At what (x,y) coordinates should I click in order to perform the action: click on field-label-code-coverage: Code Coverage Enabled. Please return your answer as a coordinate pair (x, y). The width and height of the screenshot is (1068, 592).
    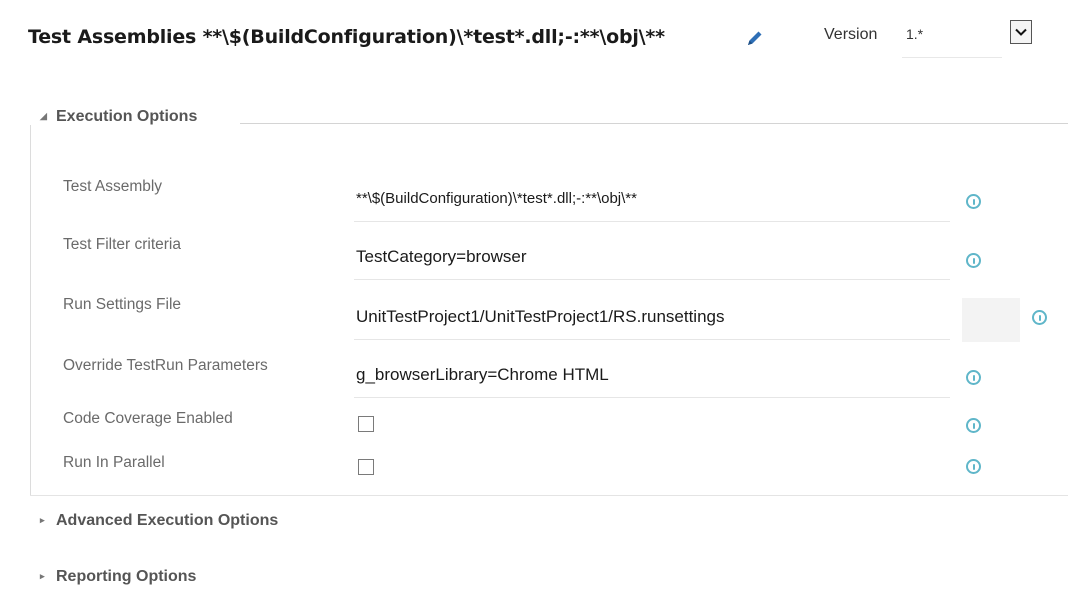
    Looking at the image, I should click on (148, 418).